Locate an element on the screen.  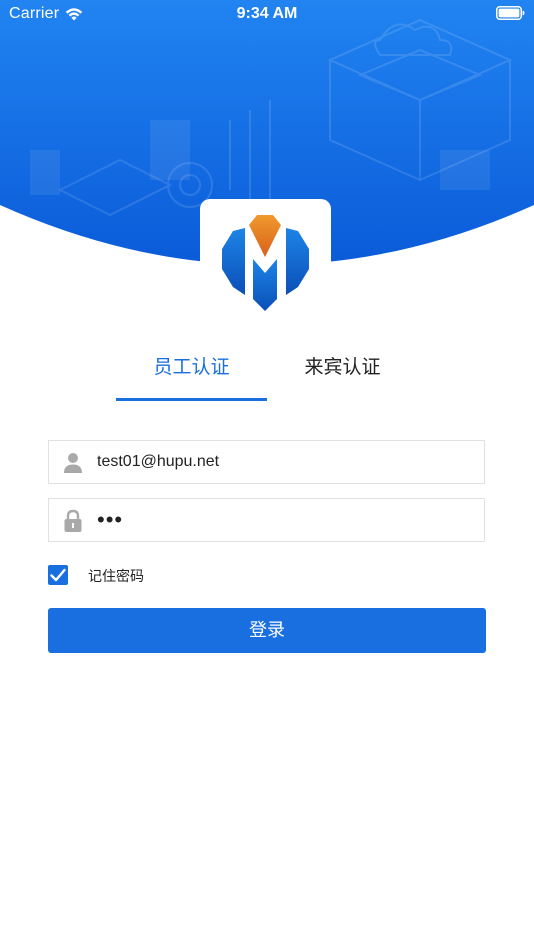
app-logo-card is located at coordinates (265, 263).